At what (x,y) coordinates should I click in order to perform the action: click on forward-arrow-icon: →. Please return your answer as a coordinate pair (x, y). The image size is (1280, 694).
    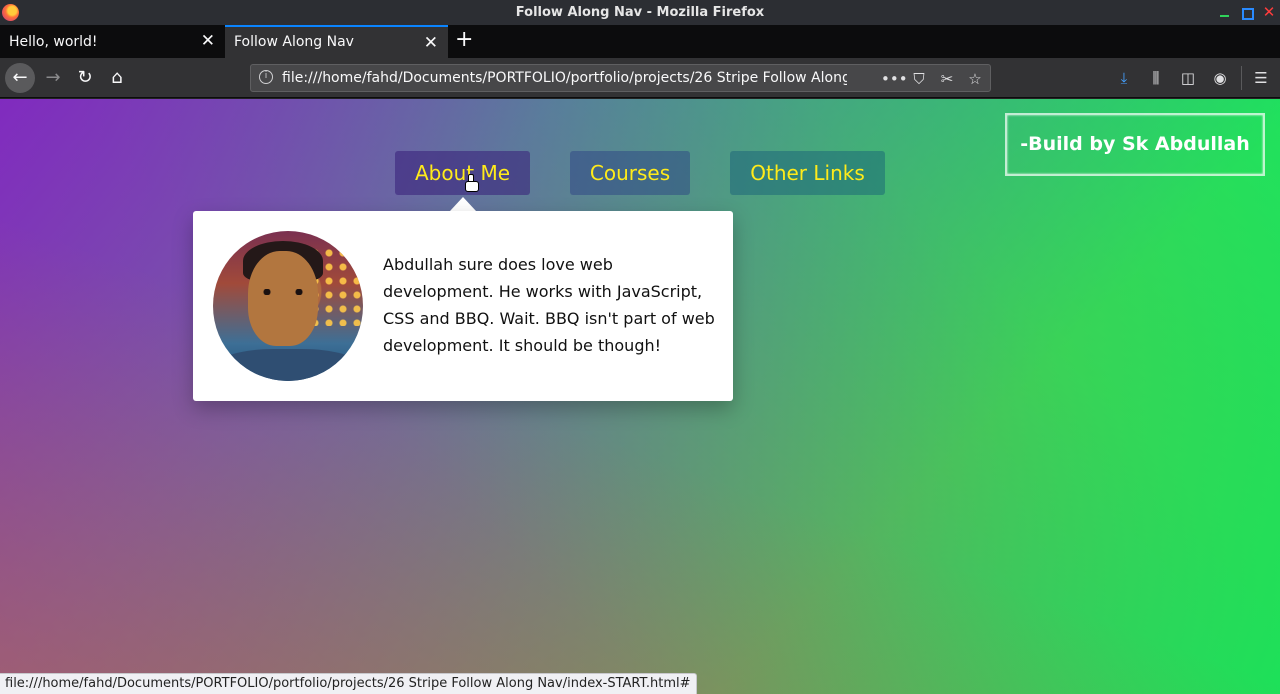
    Looking at the image, I should click on (53, 78).